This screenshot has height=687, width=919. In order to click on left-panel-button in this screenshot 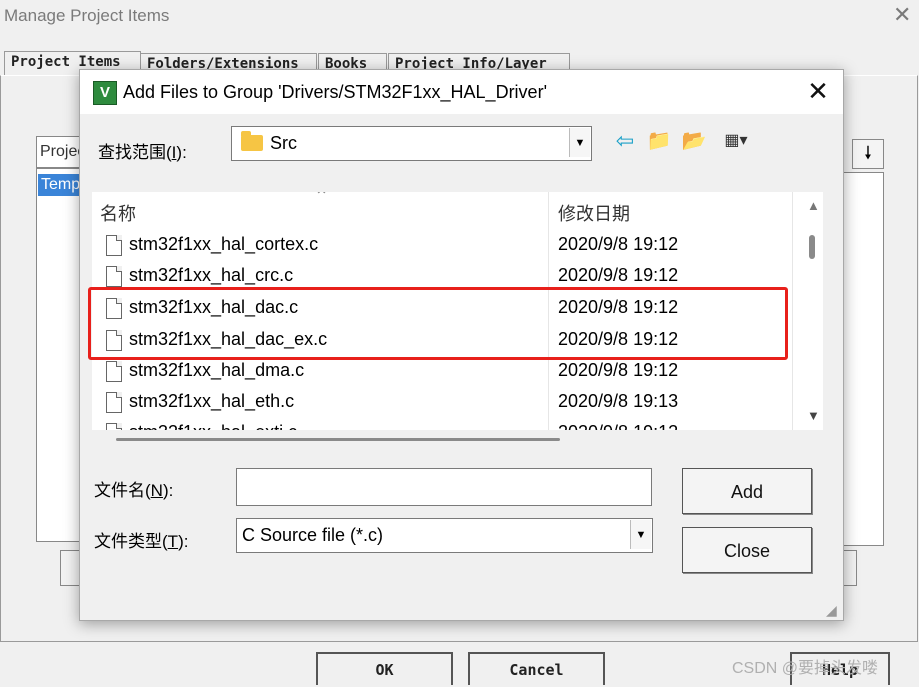, I will do `click(70, 568)`.